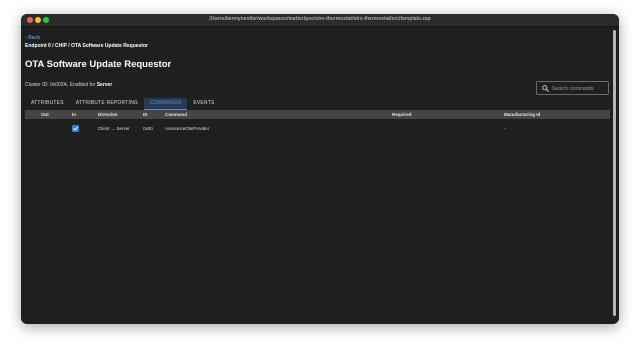 The height and width of the screenshot is (351, 640). Describe the element at coordinates (402, 114) in the screenshot. I see `column-header-required: Required` at that location.